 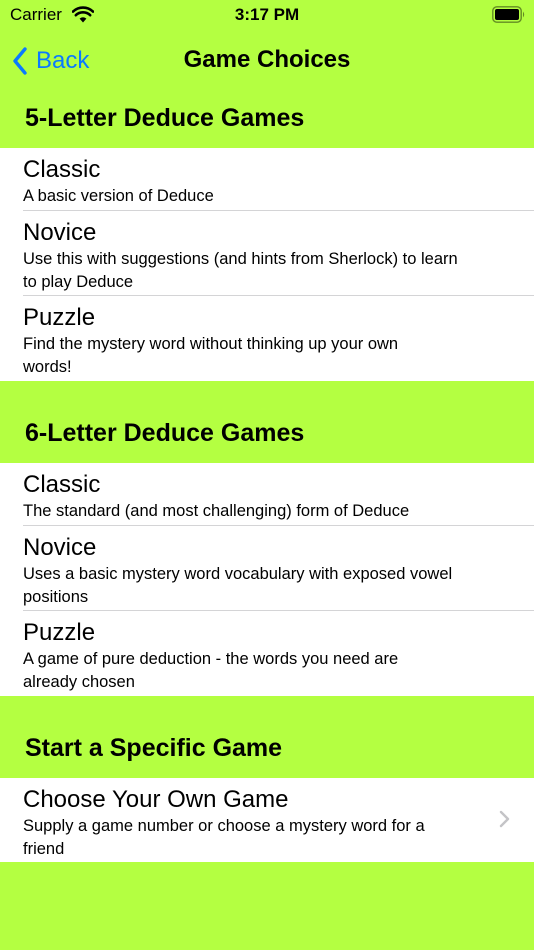 I want to click on page-title: Game Choices, so click(x=267, y=59).